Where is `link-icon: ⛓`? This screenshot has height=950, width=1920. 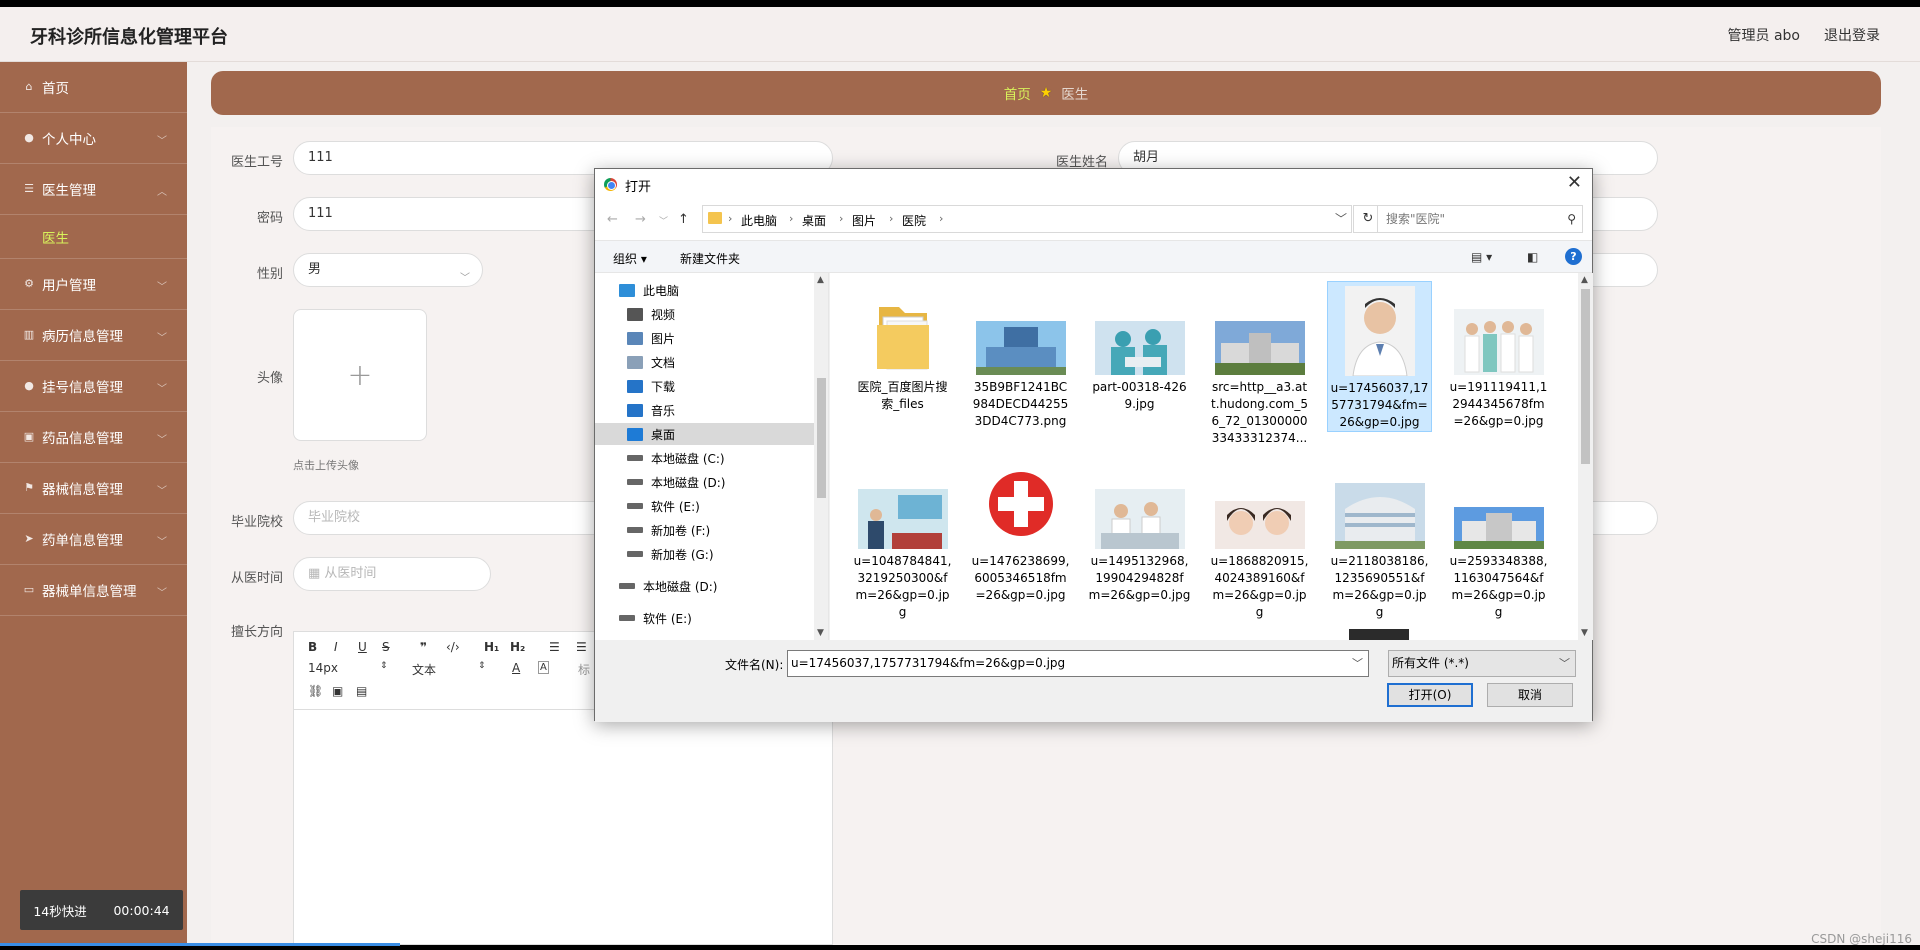
link-icon: ⛓ is located at coordinates (315, 691).